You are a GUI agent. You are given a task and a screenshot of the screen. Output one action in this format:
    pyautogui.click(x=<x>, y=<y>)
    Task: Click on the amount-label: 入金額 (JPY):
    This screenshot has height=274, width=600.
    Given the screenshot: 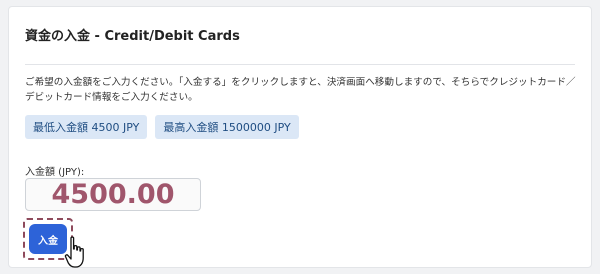 What is the action you would take?
    pyautogui.click(x=55, y=172)
    